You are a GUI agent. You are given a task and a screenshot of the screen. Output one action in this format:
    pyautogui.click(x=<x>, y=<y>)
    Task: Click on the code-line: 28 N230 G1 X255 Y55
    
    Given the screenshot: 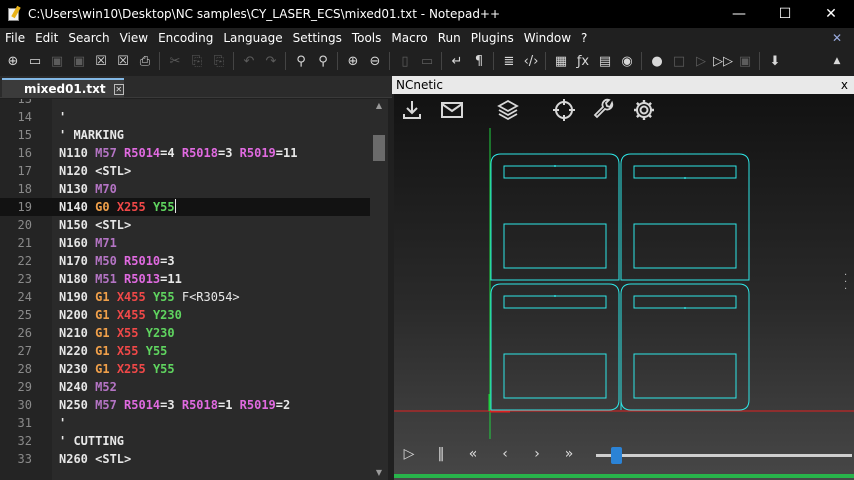 What is the action you would take?
    pyautogui.click(x=185, y=369)
    